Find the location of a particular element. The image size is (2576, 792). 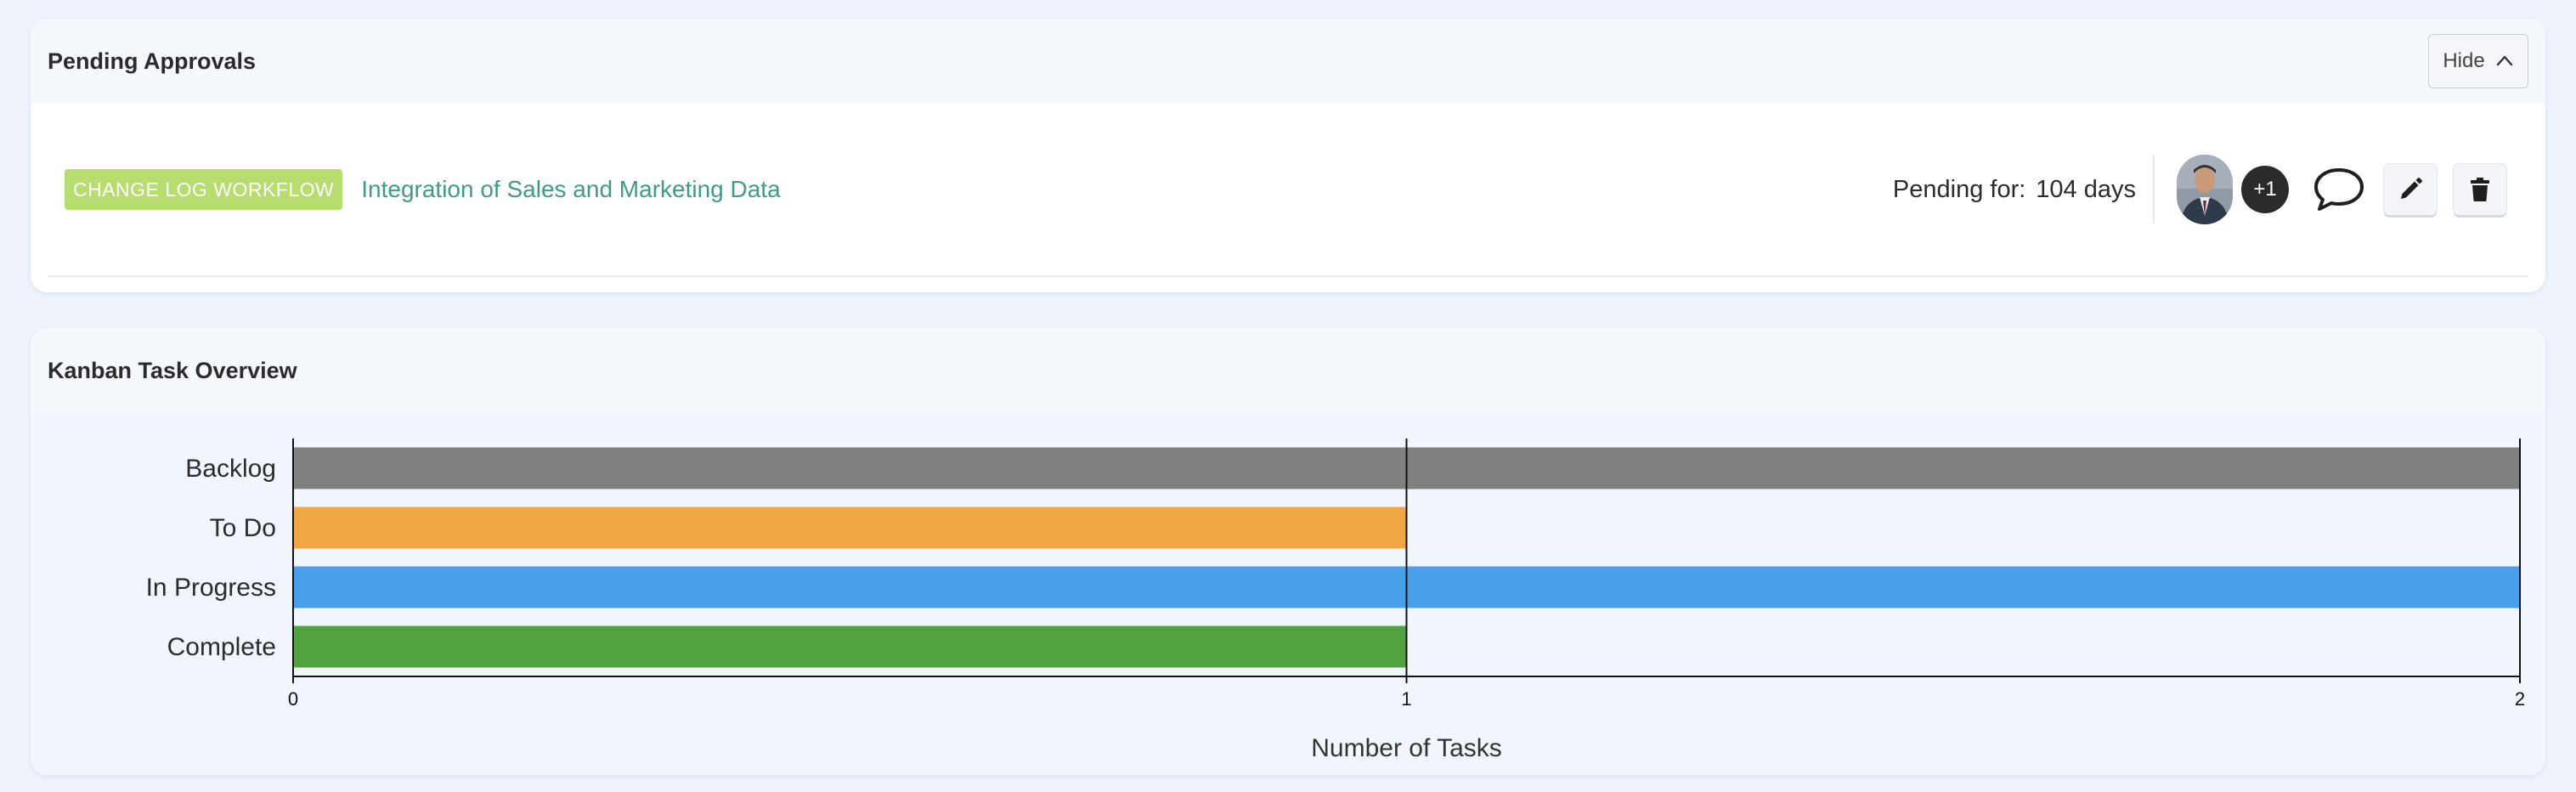

edit-button is located at coordinates (2410, 189).